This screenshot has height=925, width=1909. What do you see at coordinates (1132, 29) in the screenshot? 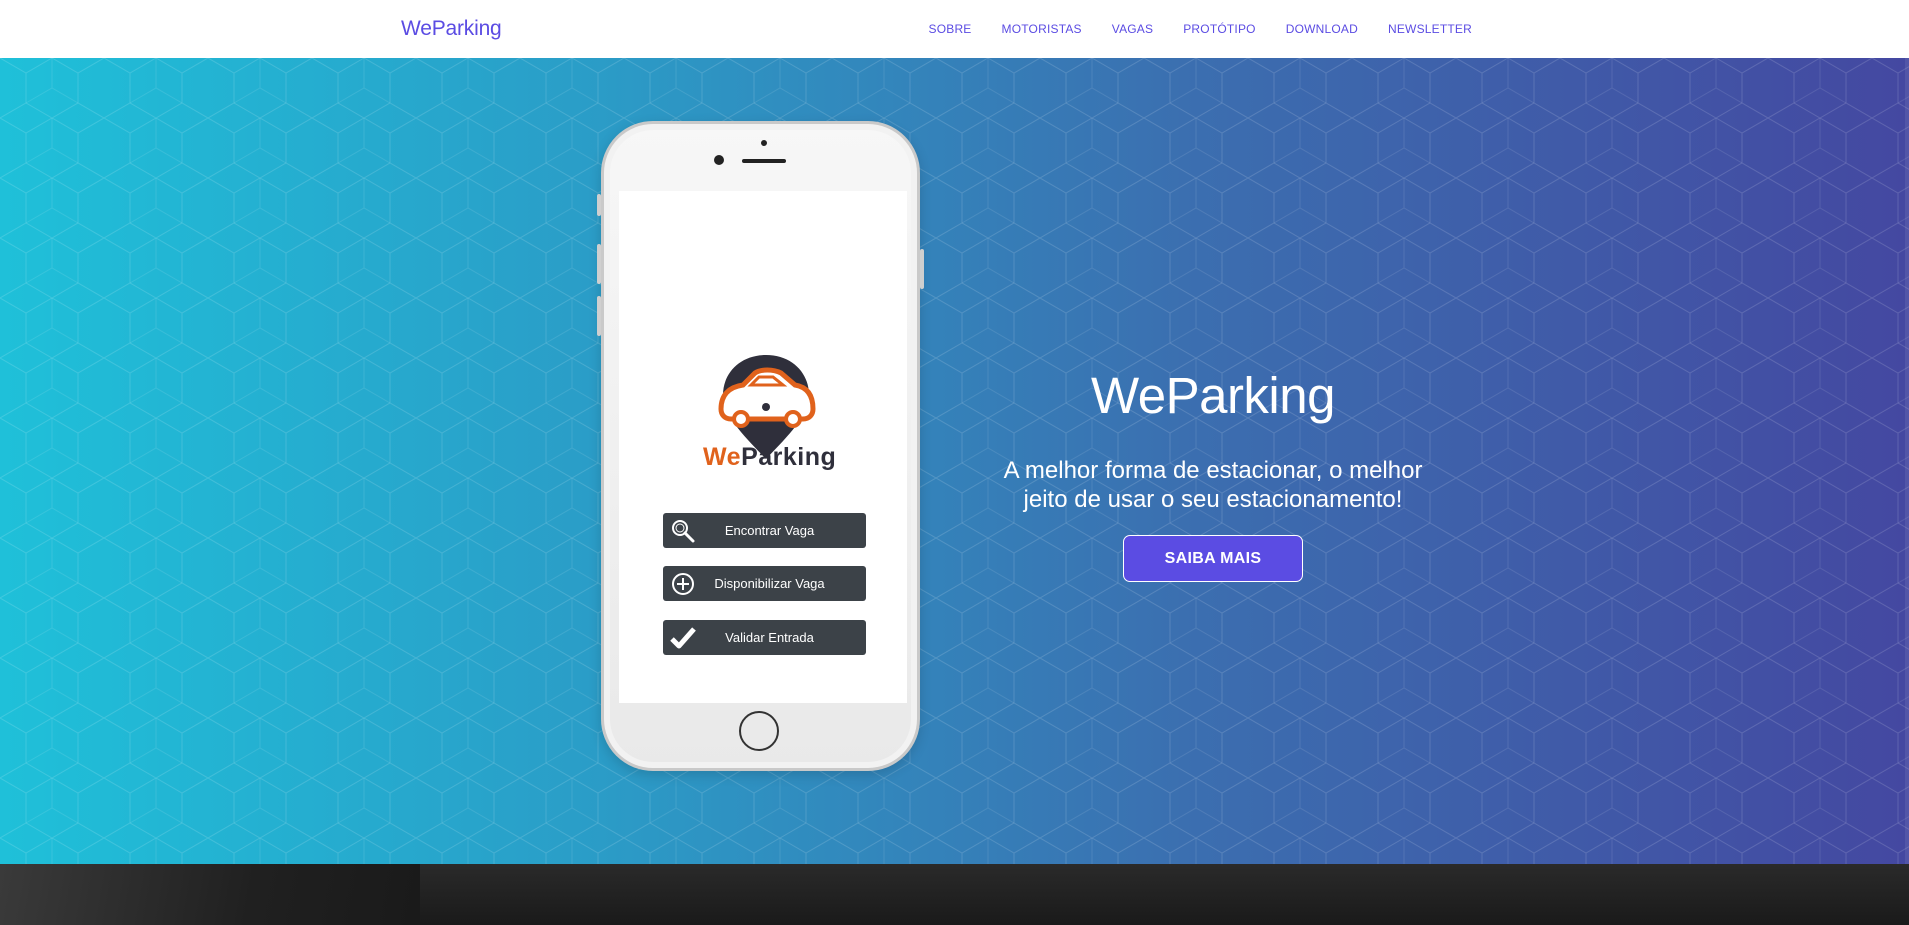
I see `nav-link-vagas: VAGAS` at bounding box center [1132, 29].